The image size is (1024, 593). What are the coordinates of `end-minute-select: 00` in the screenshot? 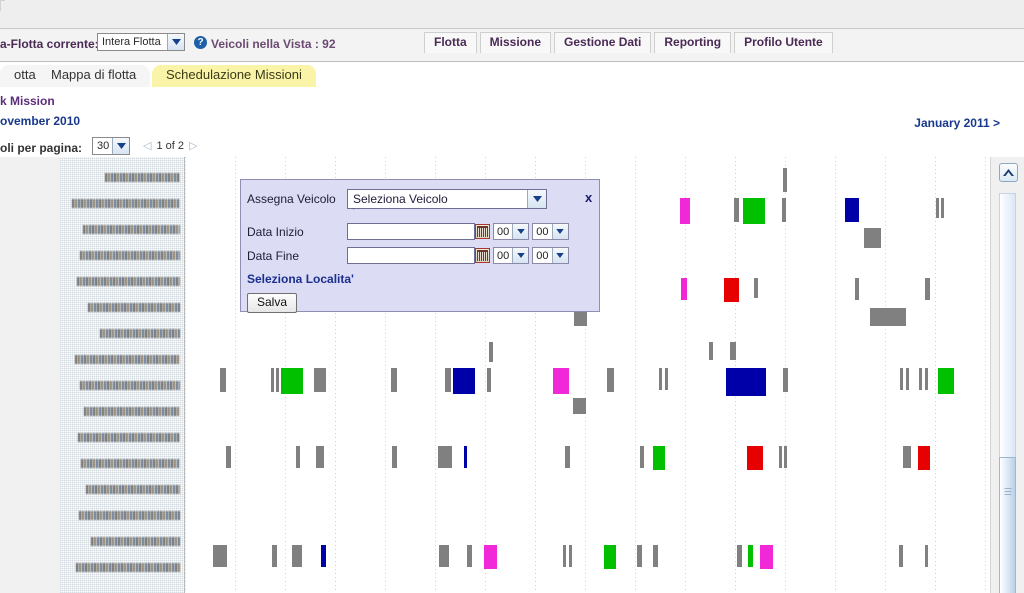 It's located at (550, 255).